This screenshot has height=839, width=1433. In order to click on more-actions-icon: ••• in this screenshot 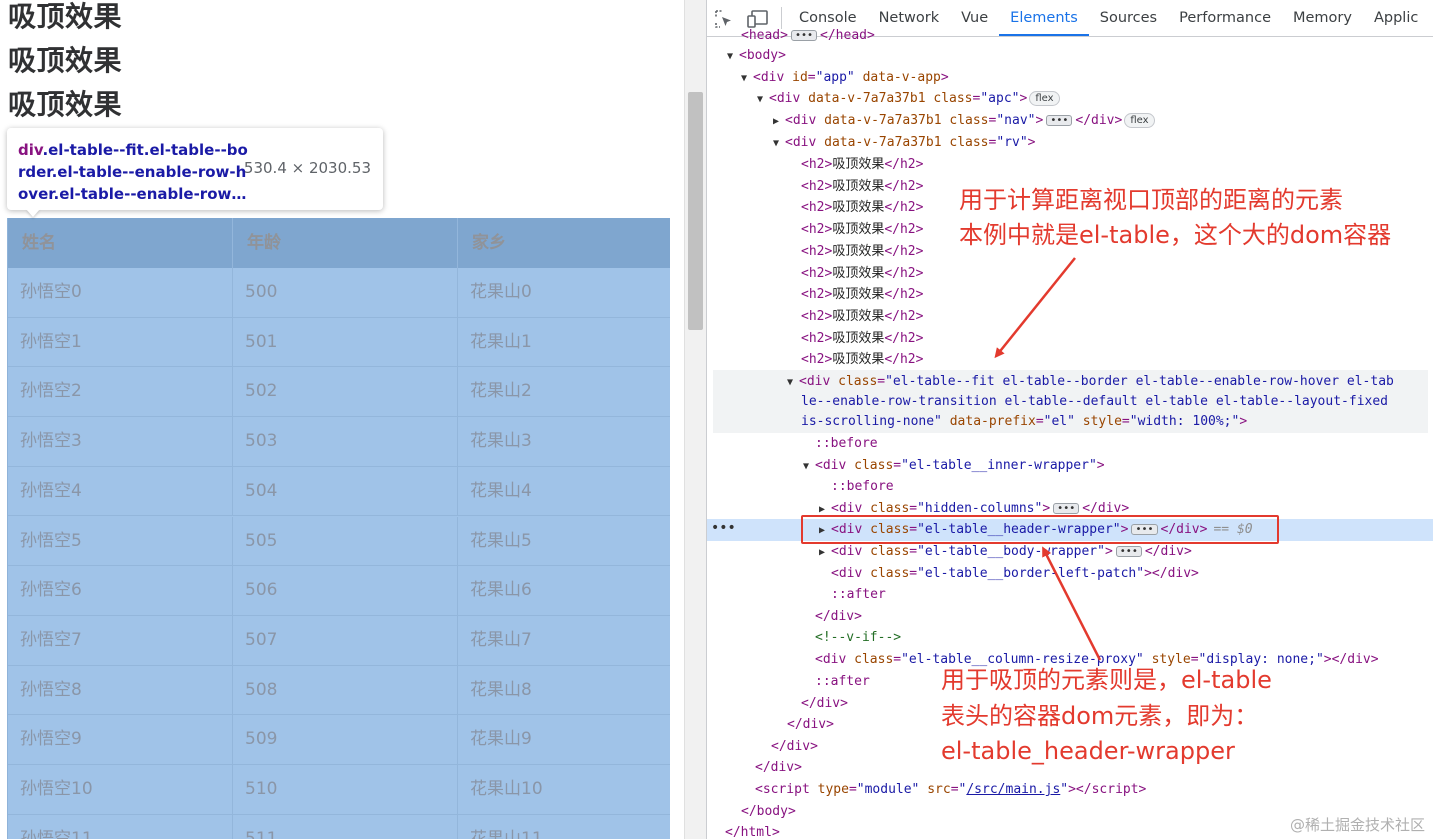, I will do `click(723, 528)`.